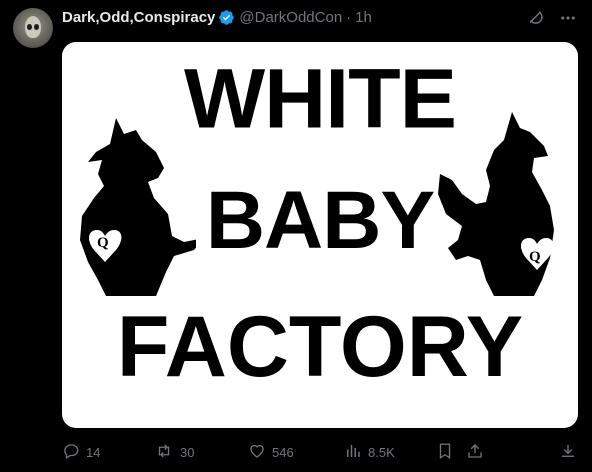 Image resolution: width=592 pixels, height=472 pixels. What do you see at coordinates (568, 18) in the screenshot?
I see `more-icon` at bounding box center [568, 18].